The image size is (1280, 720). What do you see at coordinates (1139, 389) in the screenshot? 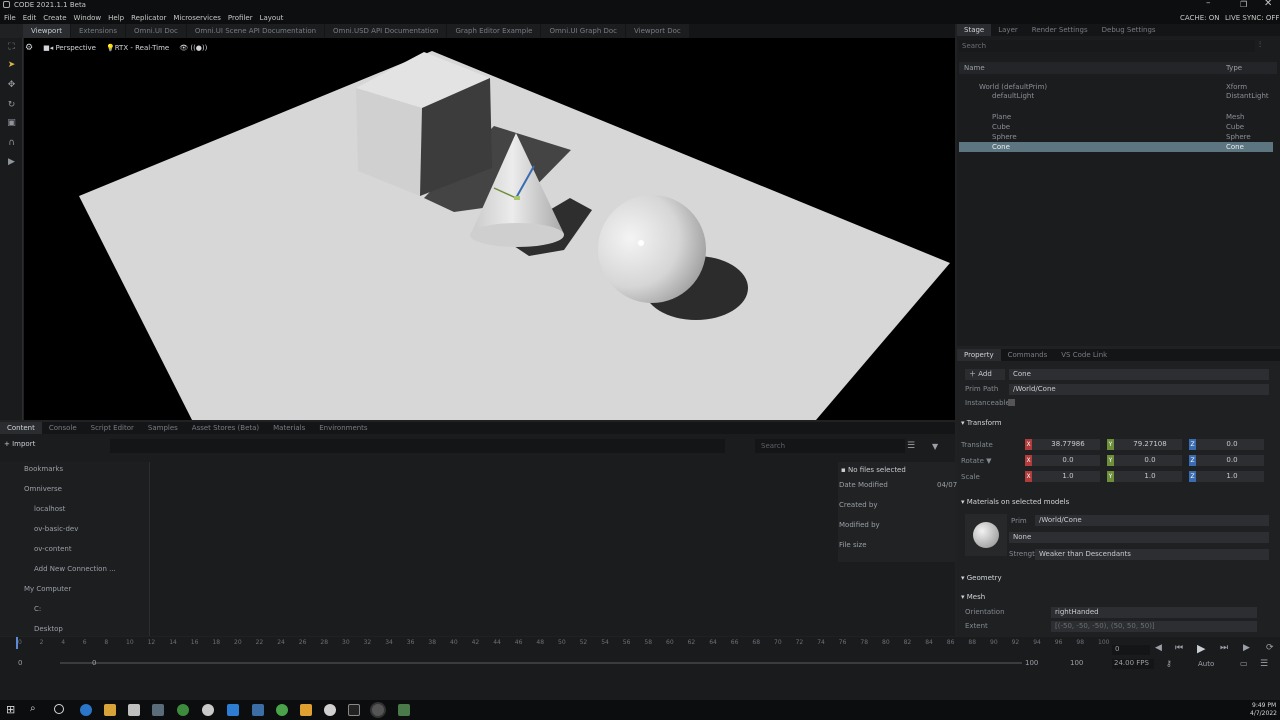
I see `prim-path-field: /World/Cone` at bounding box center [1139, 389].